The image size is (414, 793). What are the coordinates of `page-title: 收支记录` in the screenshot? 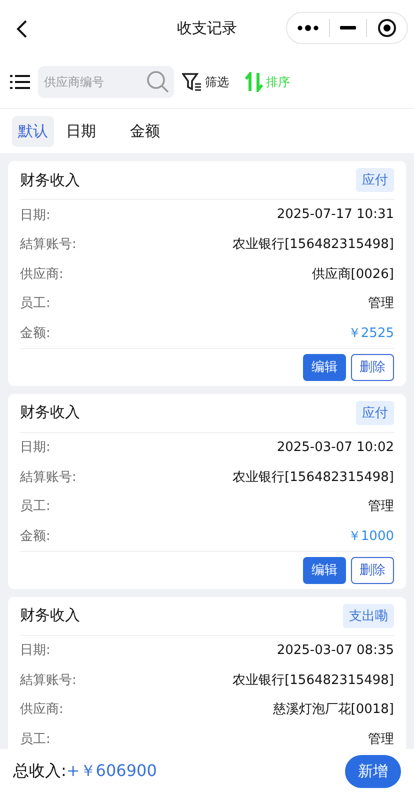 It's located at (207, 28).